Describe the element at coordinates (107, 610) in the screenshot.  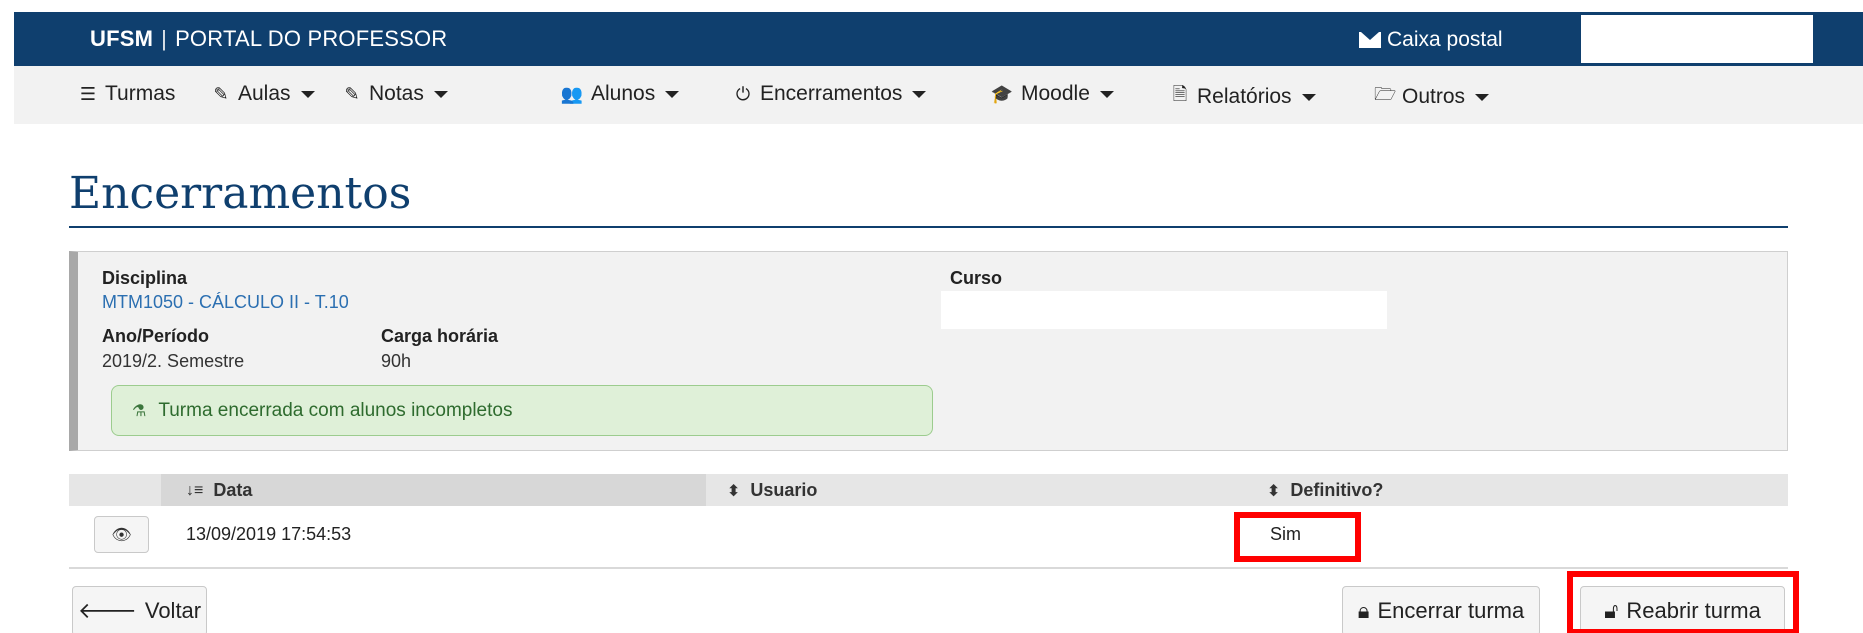
I see `arrow-left-icon: 🡐` at that location.